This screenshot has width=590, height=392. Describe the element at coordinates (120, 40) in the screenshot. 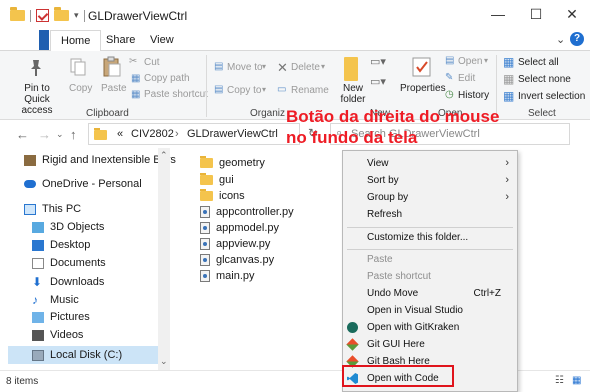

I see `tab-share: Share` at that location.